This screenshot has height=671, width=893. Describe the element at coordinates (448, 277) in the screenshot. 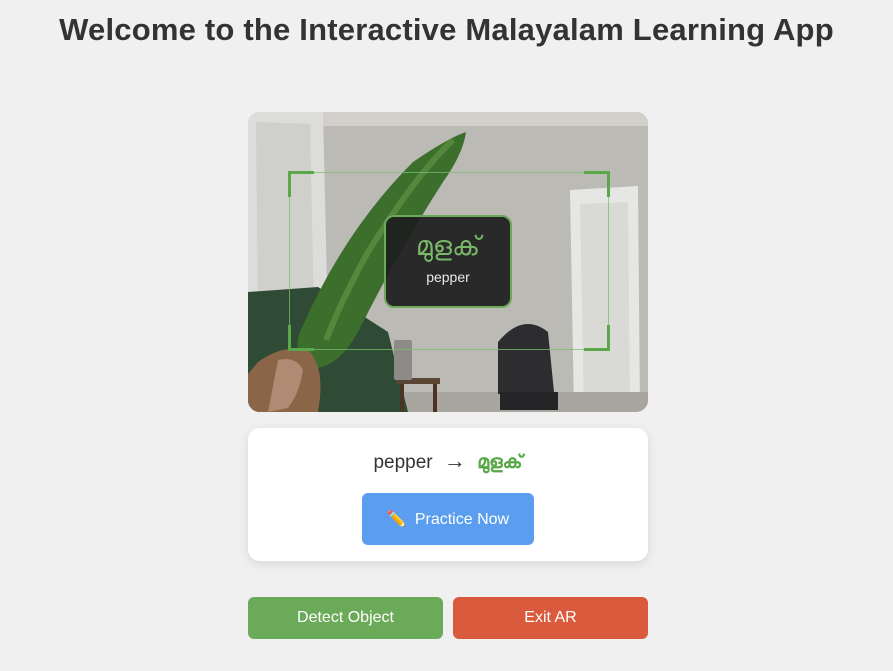

I see `ar-english-word: pepper` at that location.